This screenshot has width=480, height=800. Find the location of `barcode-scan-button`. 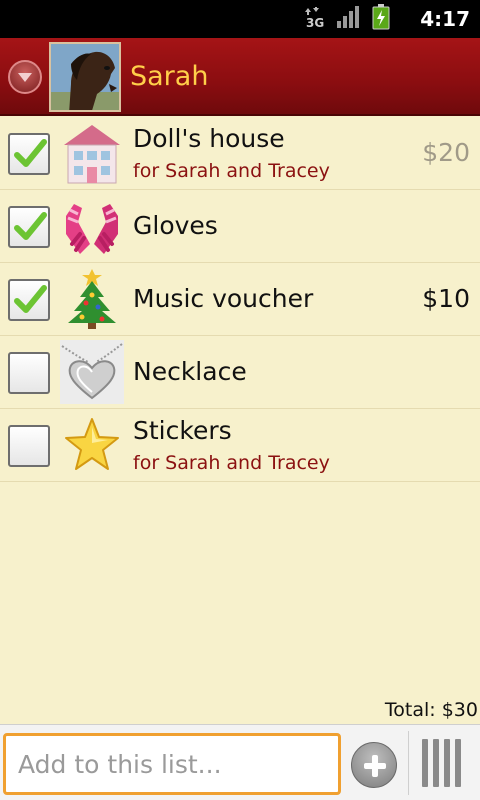

barcode-scan-button is located at coordinates (444, 763).